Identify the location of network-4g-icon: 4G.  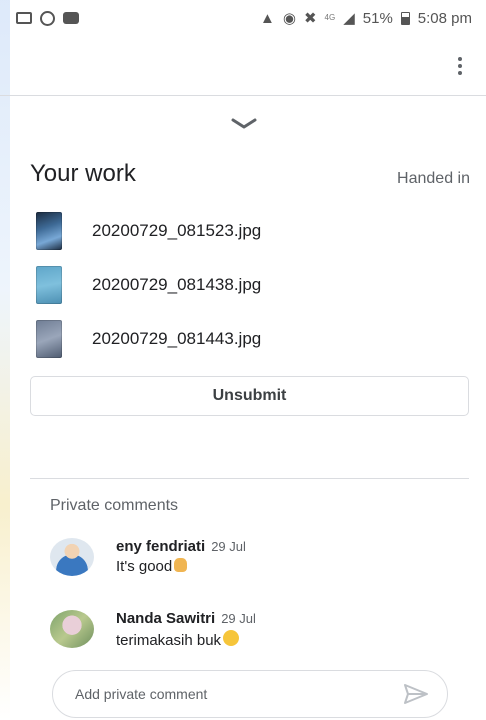
(330, 17).